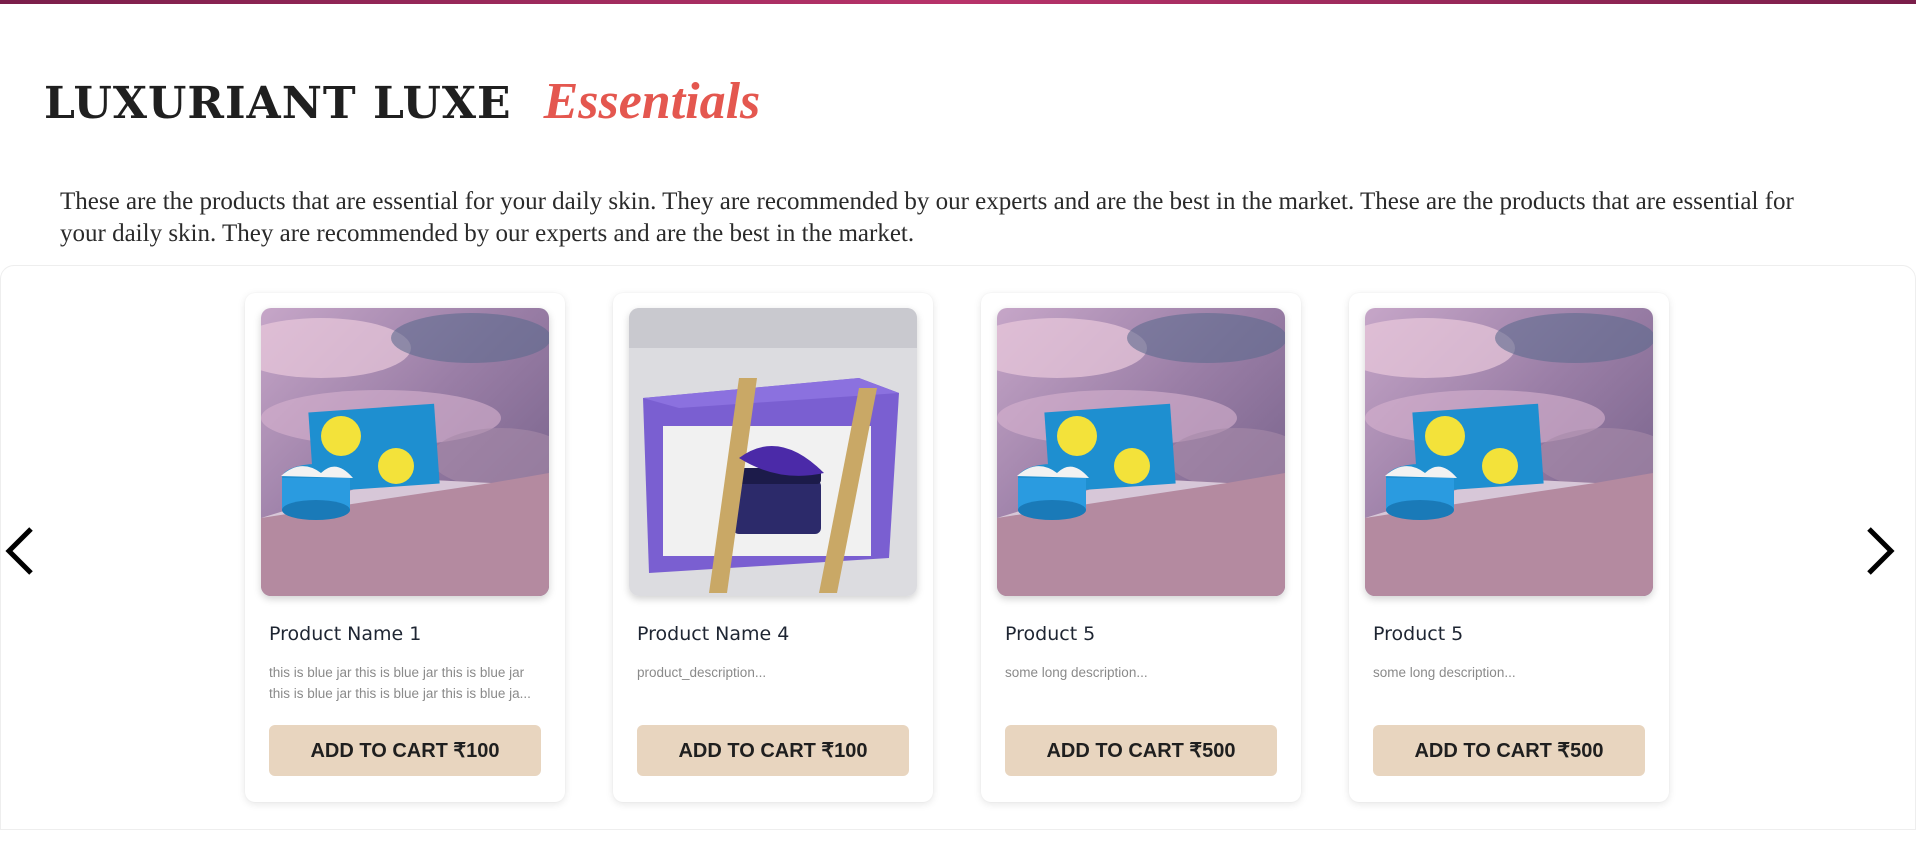  What do you see at coordinates (278, 103) in the screenshot?
I see `brand-title: LUXURIANT LUXE` at bounding box center [278, 103].